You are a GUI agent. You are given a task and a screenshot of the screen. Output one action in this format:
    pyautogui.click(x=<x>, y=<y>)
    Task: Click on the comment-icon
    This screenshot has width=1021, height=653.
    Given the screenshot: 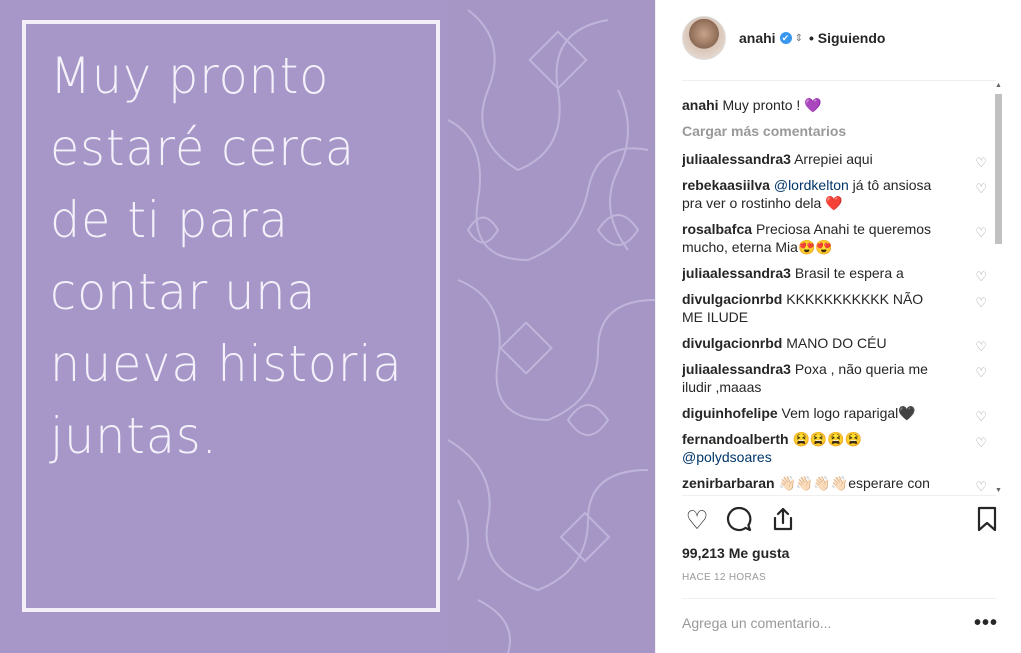 What is the action you would take?
    pyautogui.click(x=739, y=520)
    